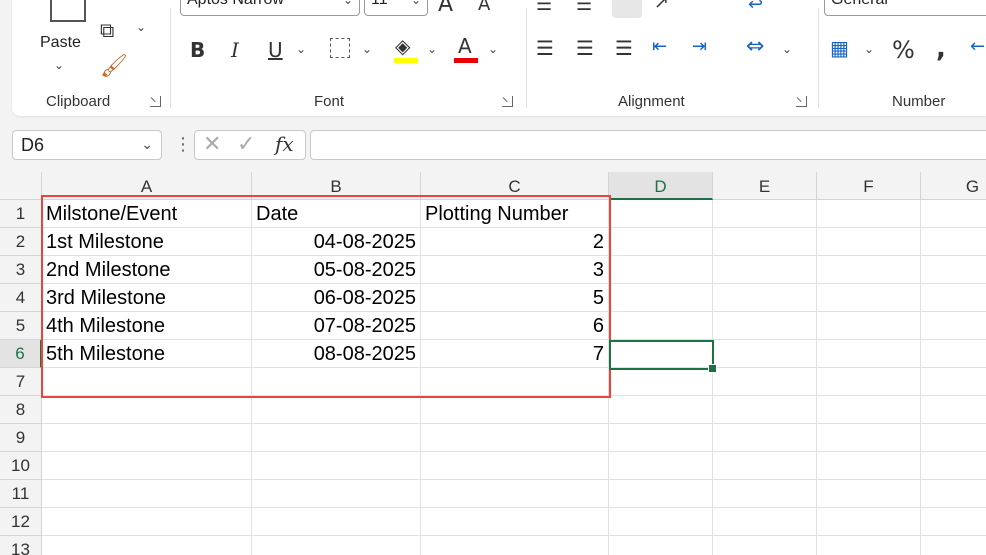  Describe the element at coordinates (755, 47) in the screenshot. I see `merge-center-icon: ⇔` at that location.